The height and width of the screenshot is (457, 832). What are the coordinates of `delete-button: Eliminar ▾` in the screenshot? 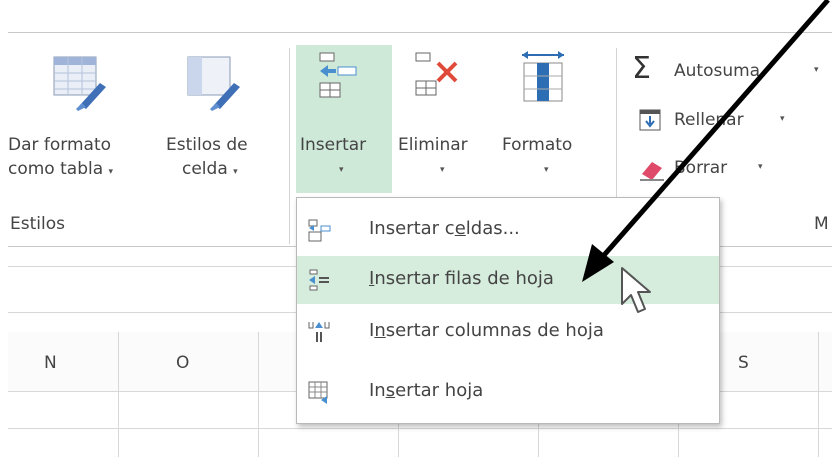 It's located at (444, 120).